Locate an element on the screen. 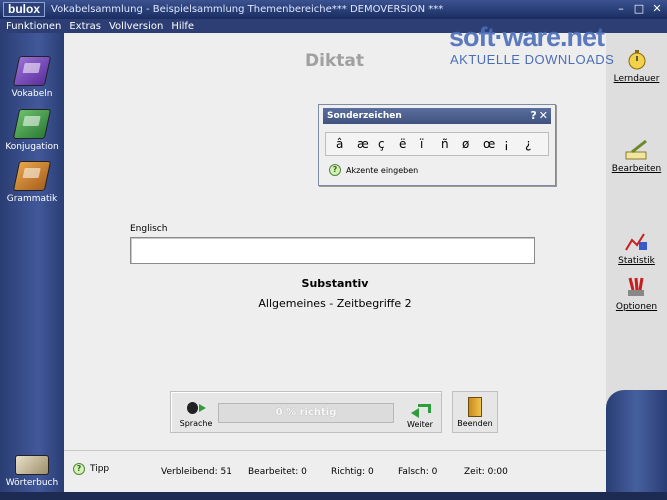 Image resolution: width=667 pixels, height=500 pixels. char-button: ë is located at coordinates (409, 144).